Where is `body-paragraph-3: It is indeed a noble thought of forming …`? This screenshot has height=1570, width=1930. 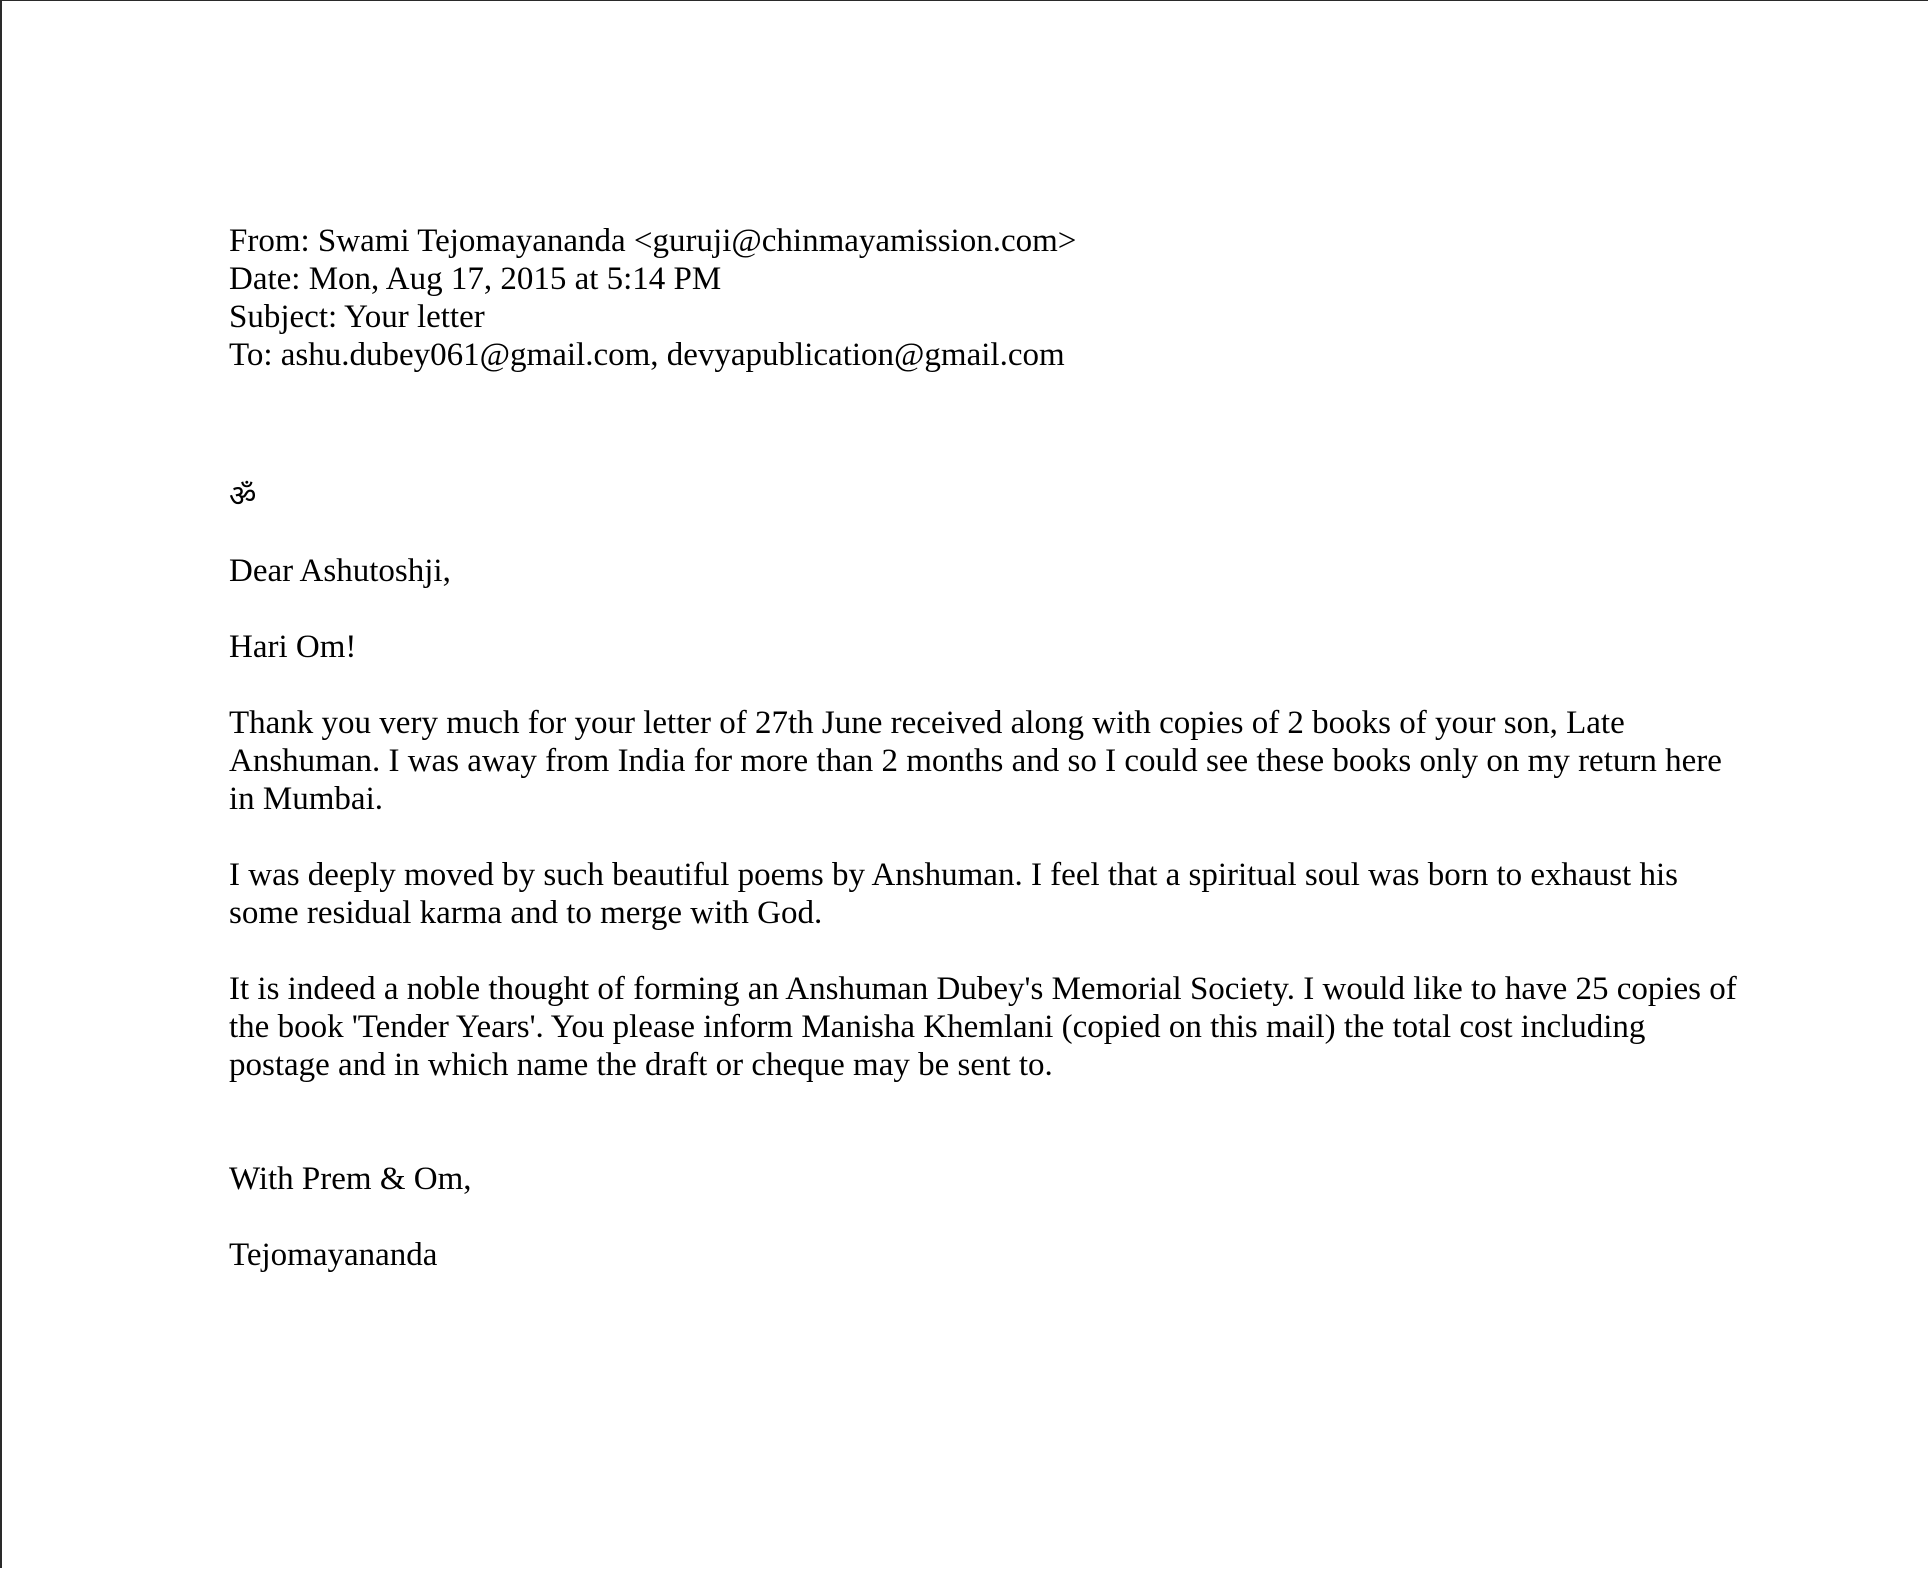
body-paragraph-3: It is indeed a noble thought of forming … is located at coordinates (983, 1027).